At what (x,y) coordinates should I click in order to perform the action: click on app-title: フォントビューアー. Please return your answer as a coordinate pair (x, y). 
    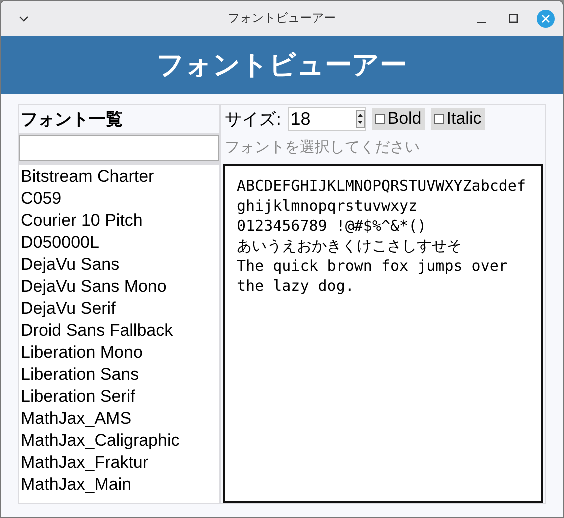
    Looking at the image, I should click on (282, 66).